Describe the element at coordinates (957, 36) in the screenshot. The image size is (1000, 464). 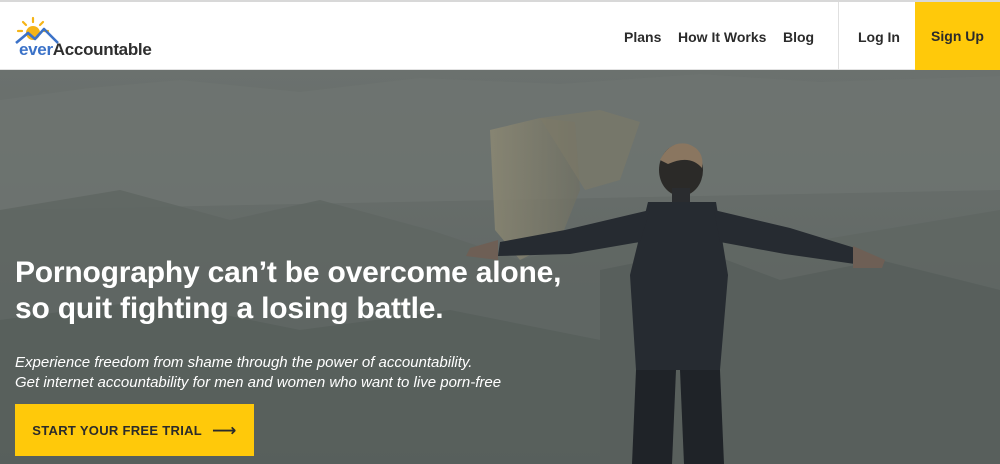
I see `signup-button: Sign Up` at that location.